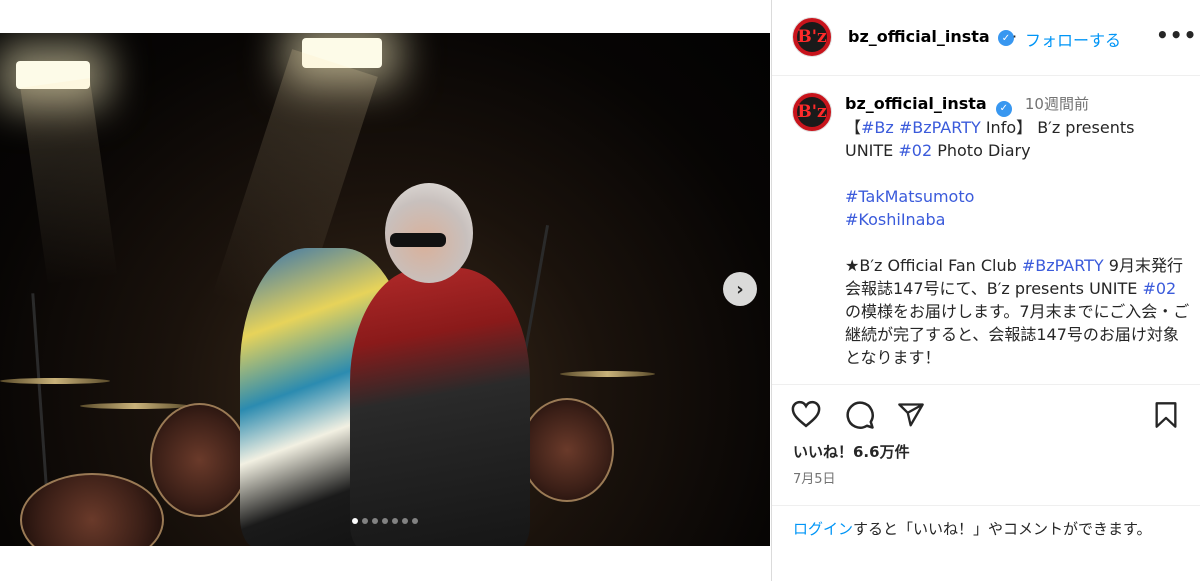  What do you see at coordinates (1017, 104) in the screenshot?
I see `caption-line-1: bz_official_insta ✓ 10週間前` at bounding box center [1017, 104].